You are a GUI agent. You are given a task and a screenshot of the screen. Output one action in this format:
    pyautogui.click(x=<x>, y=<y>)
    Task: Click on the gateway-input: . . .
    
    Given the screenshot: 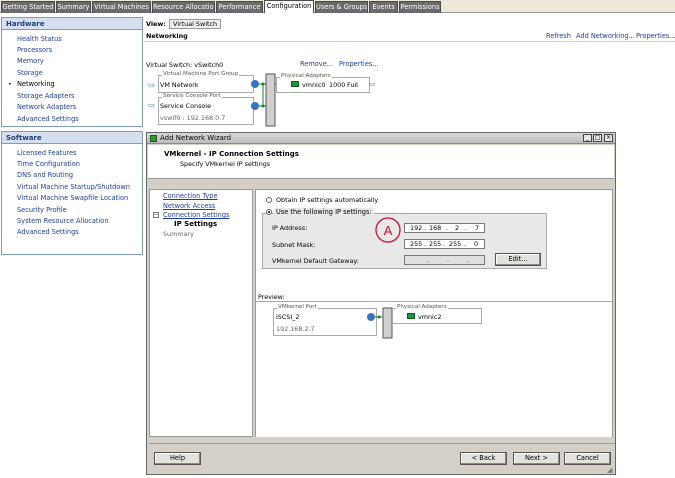 What is the action you would take?
    pyautogui.click(x=444, y=260)
    